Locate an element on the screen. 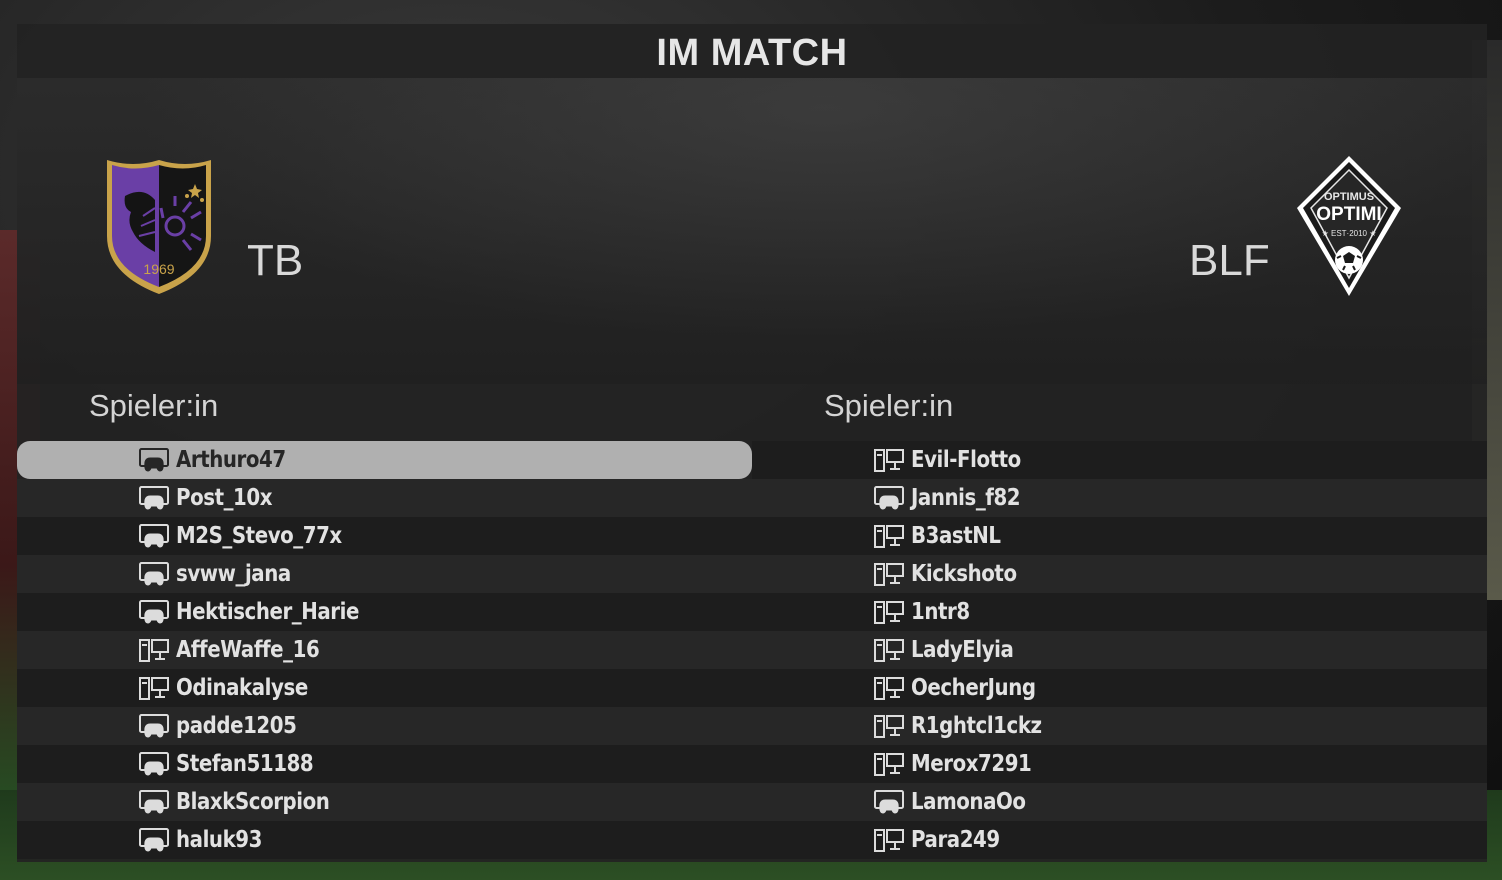  page-title: IM MATCH is located at coordinates (752, 53).